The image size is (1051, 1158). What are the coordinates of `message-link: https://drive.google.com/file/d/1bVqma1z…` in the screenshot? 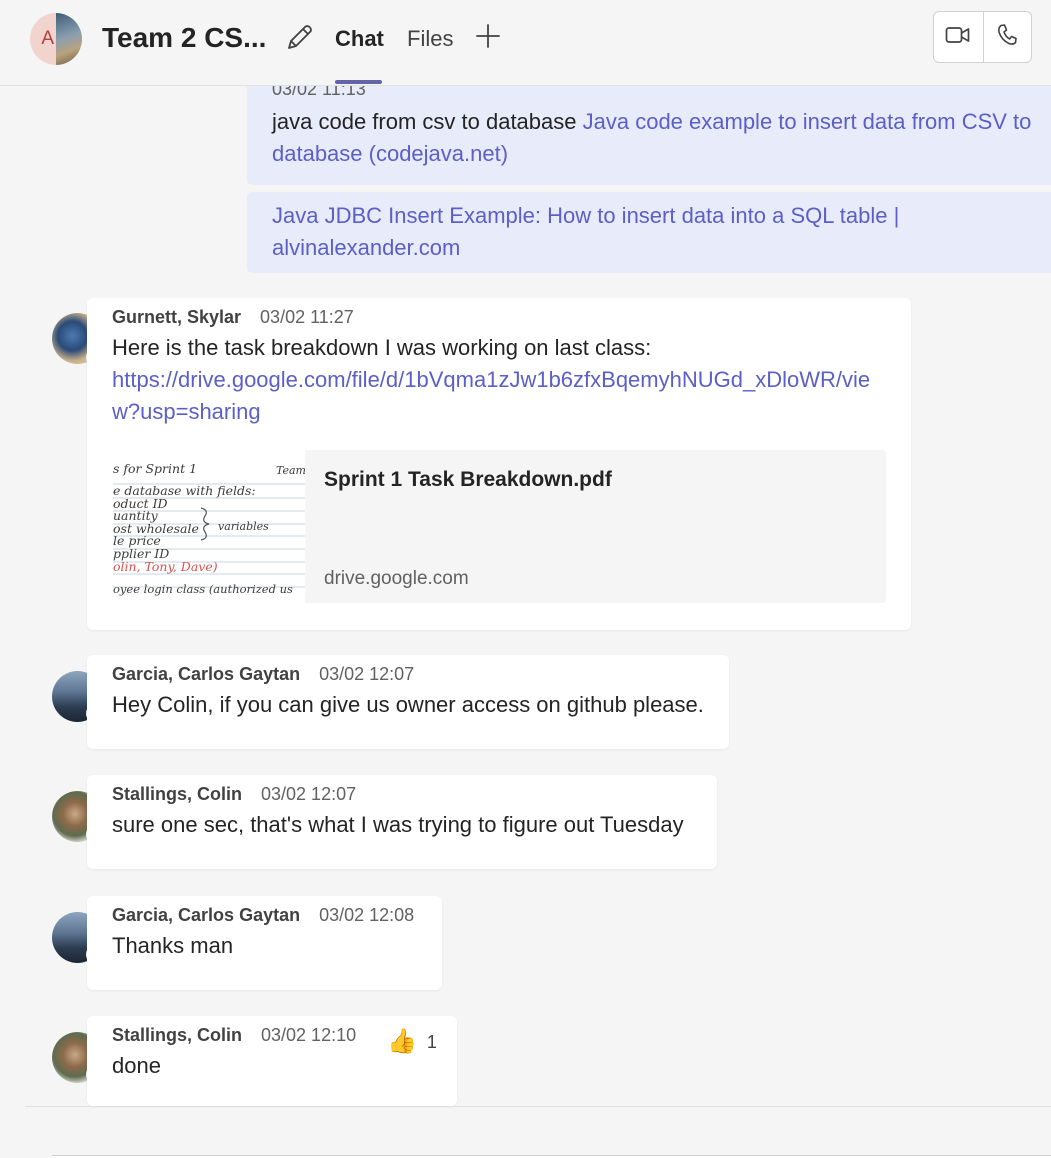 It's located at (491, 395).